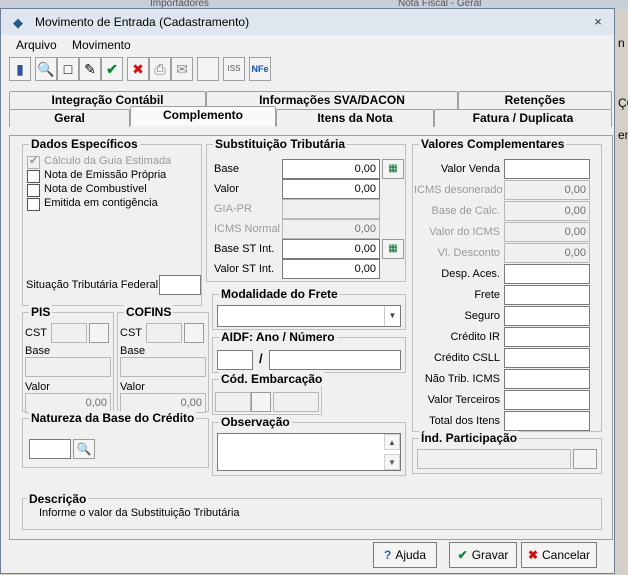 The width and height of the screenshot is (628, 575). I want to click on embarcacao-desc-input, so click(296, 402).